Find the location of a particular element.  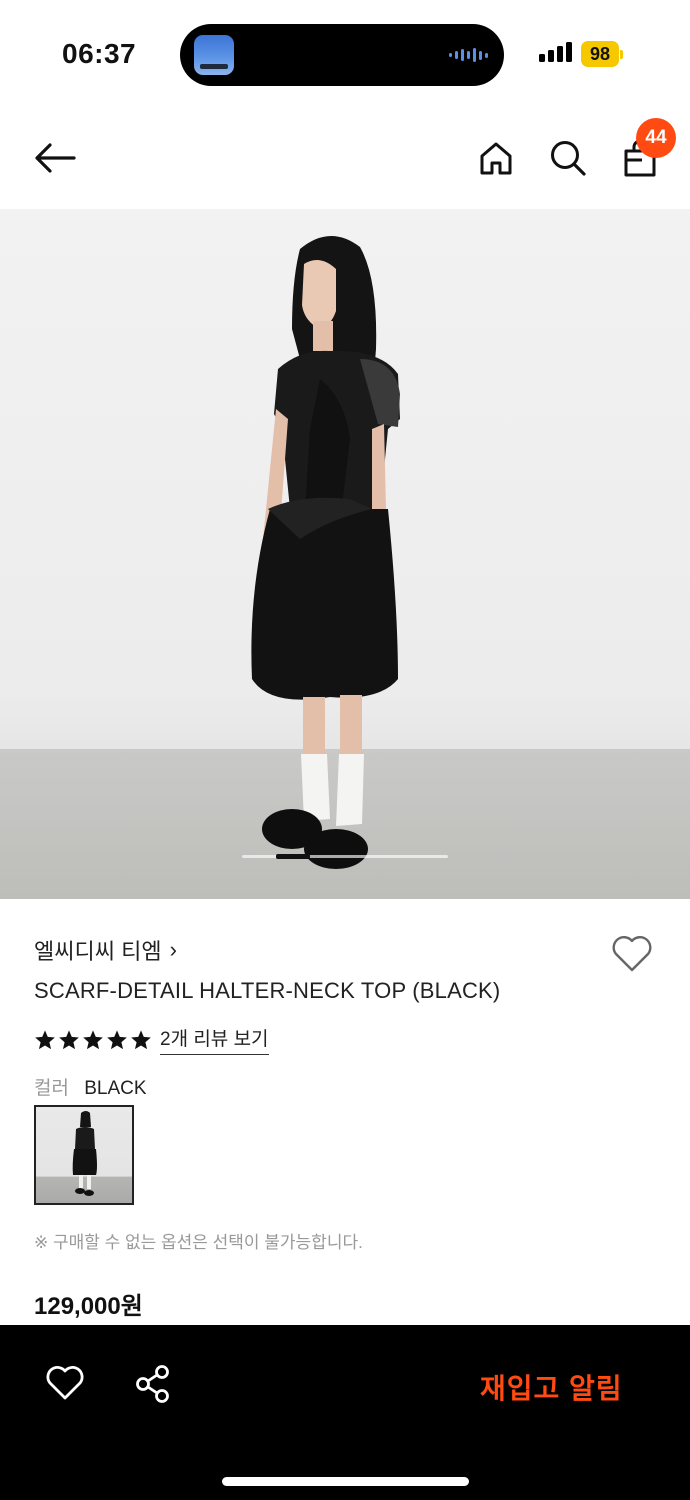

search-button is located at coordinates (568, 158).